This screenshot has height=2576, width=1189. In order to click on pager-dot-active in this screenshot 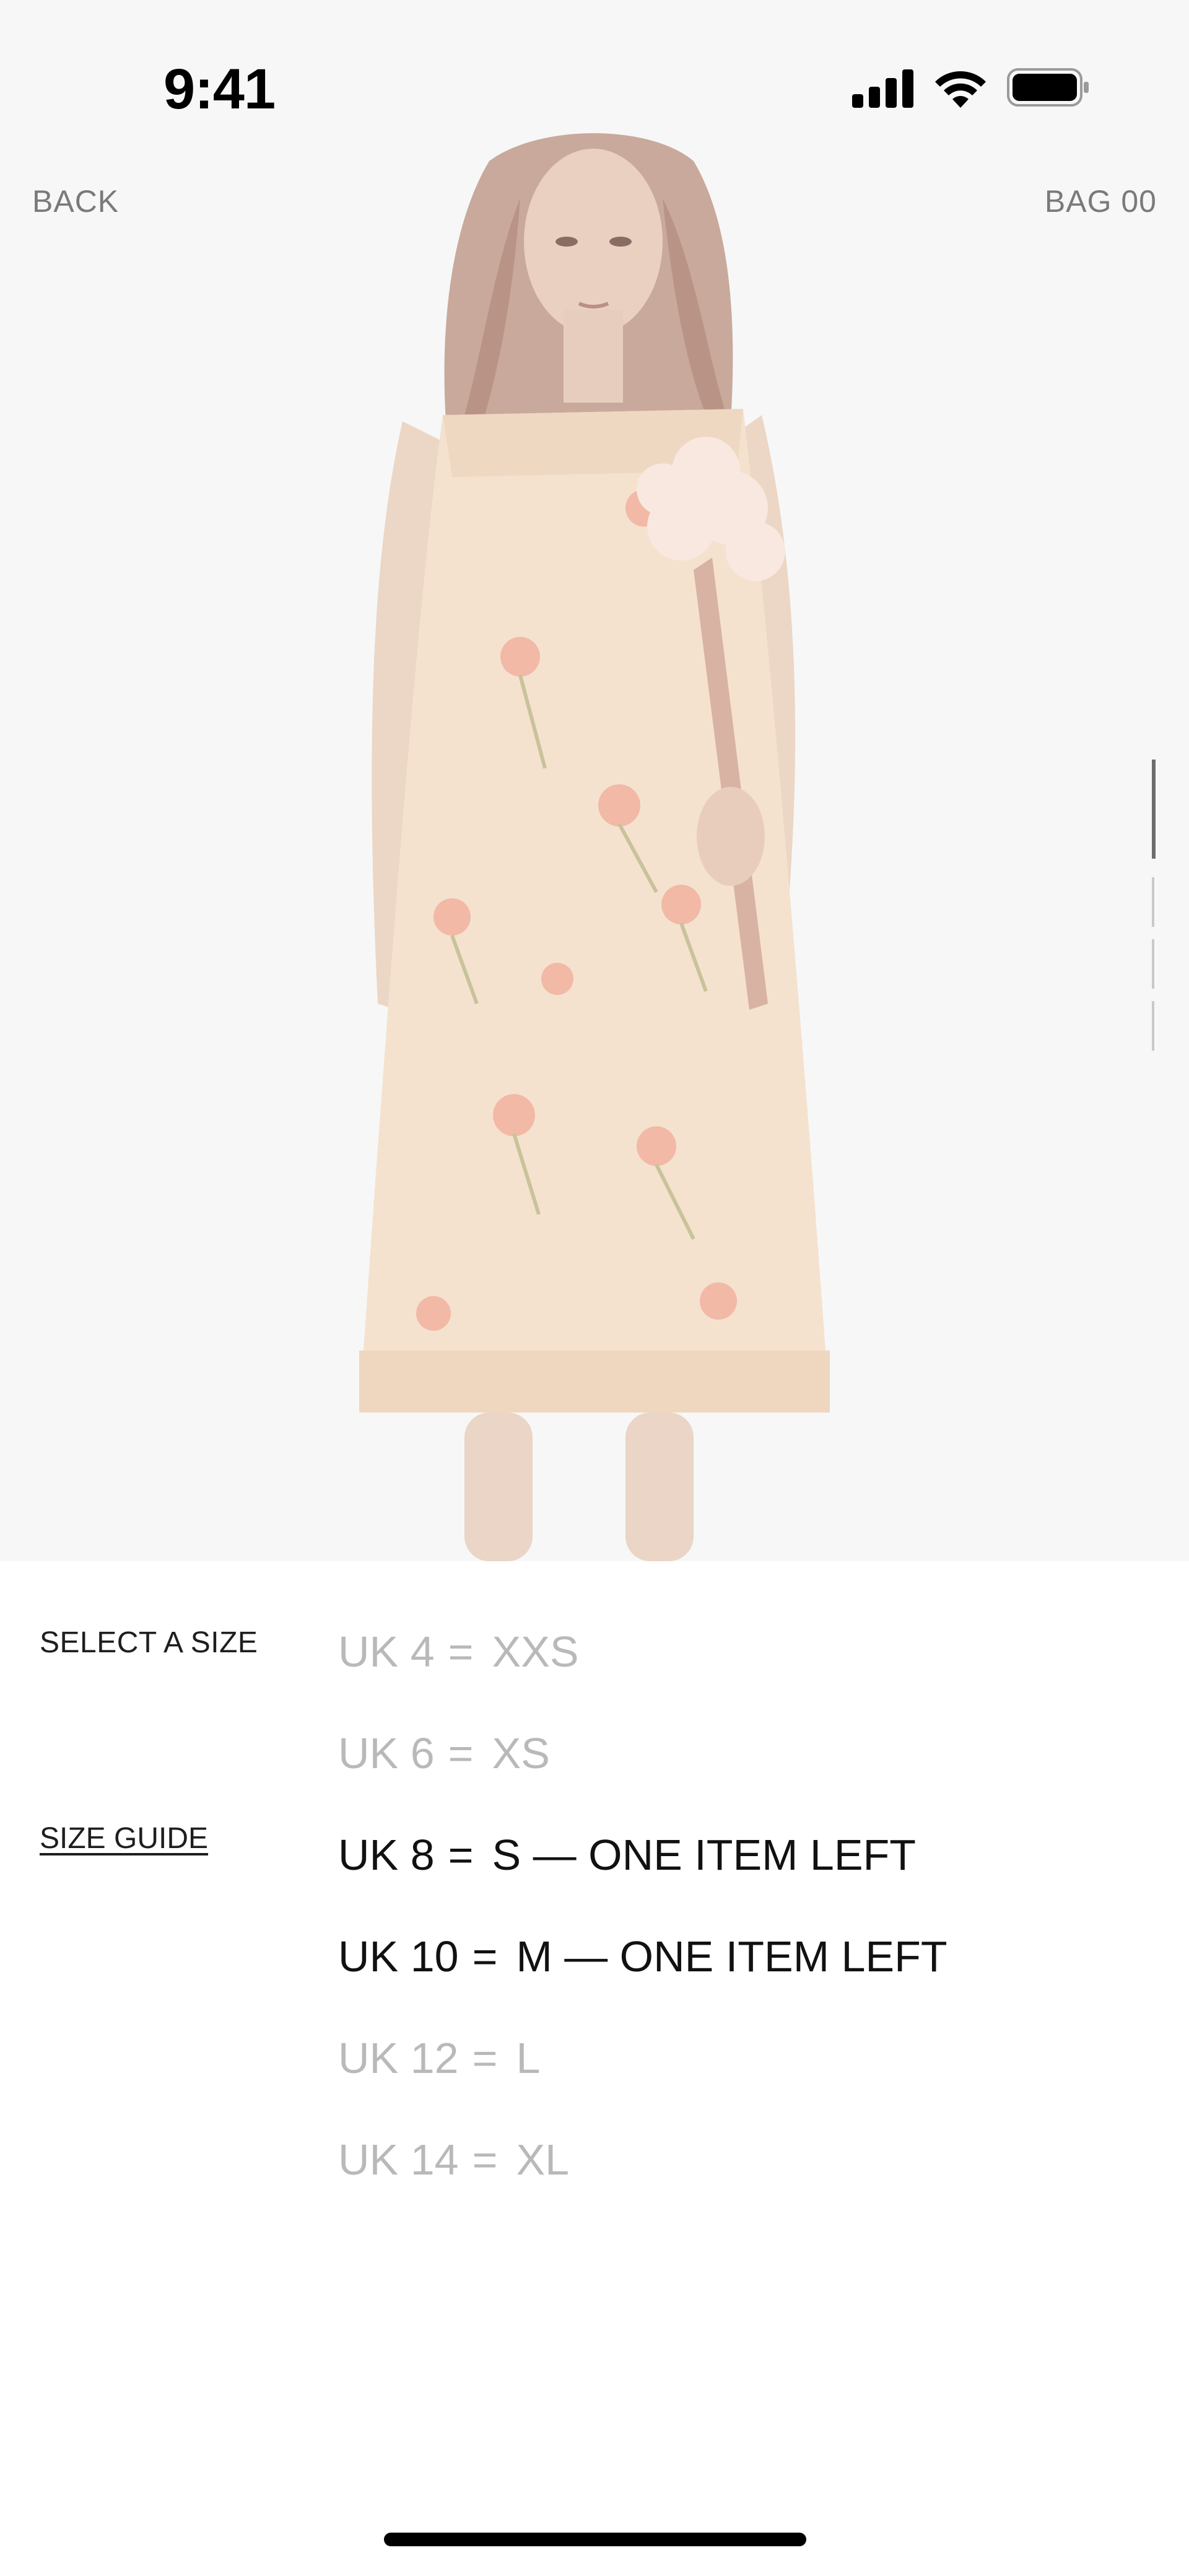, I will do `click(1154, 809)`.